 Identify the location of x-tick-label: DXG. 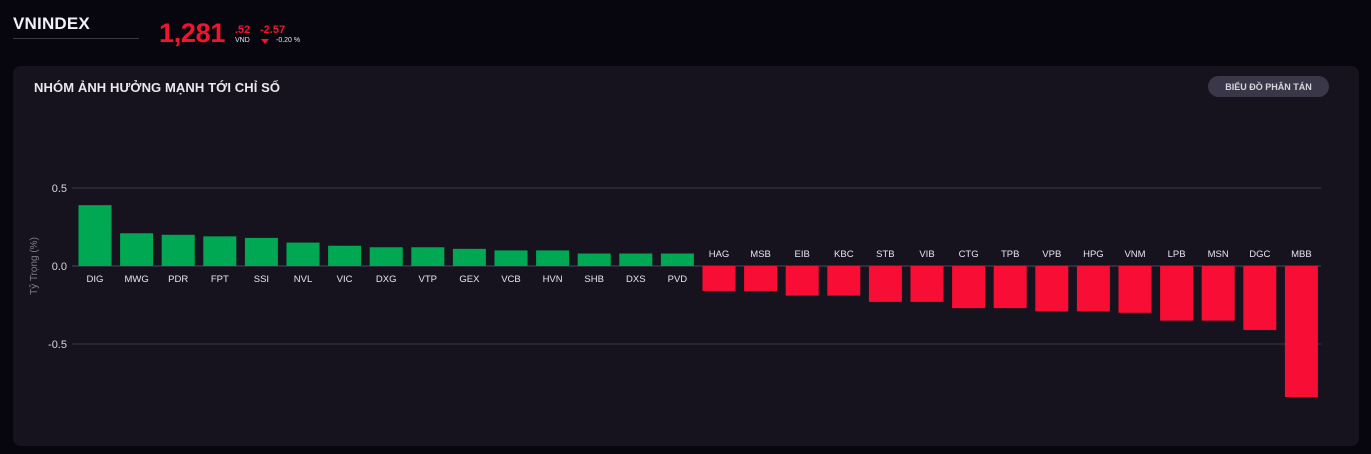
(386, 279).